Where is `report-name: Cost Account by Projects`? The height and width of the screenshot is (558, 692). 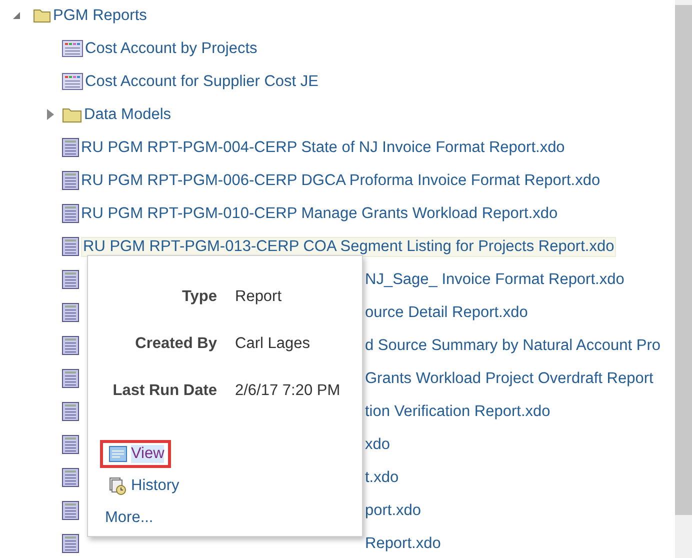
report-name: Cost Account by Projects is located at coordinates (171, 49).